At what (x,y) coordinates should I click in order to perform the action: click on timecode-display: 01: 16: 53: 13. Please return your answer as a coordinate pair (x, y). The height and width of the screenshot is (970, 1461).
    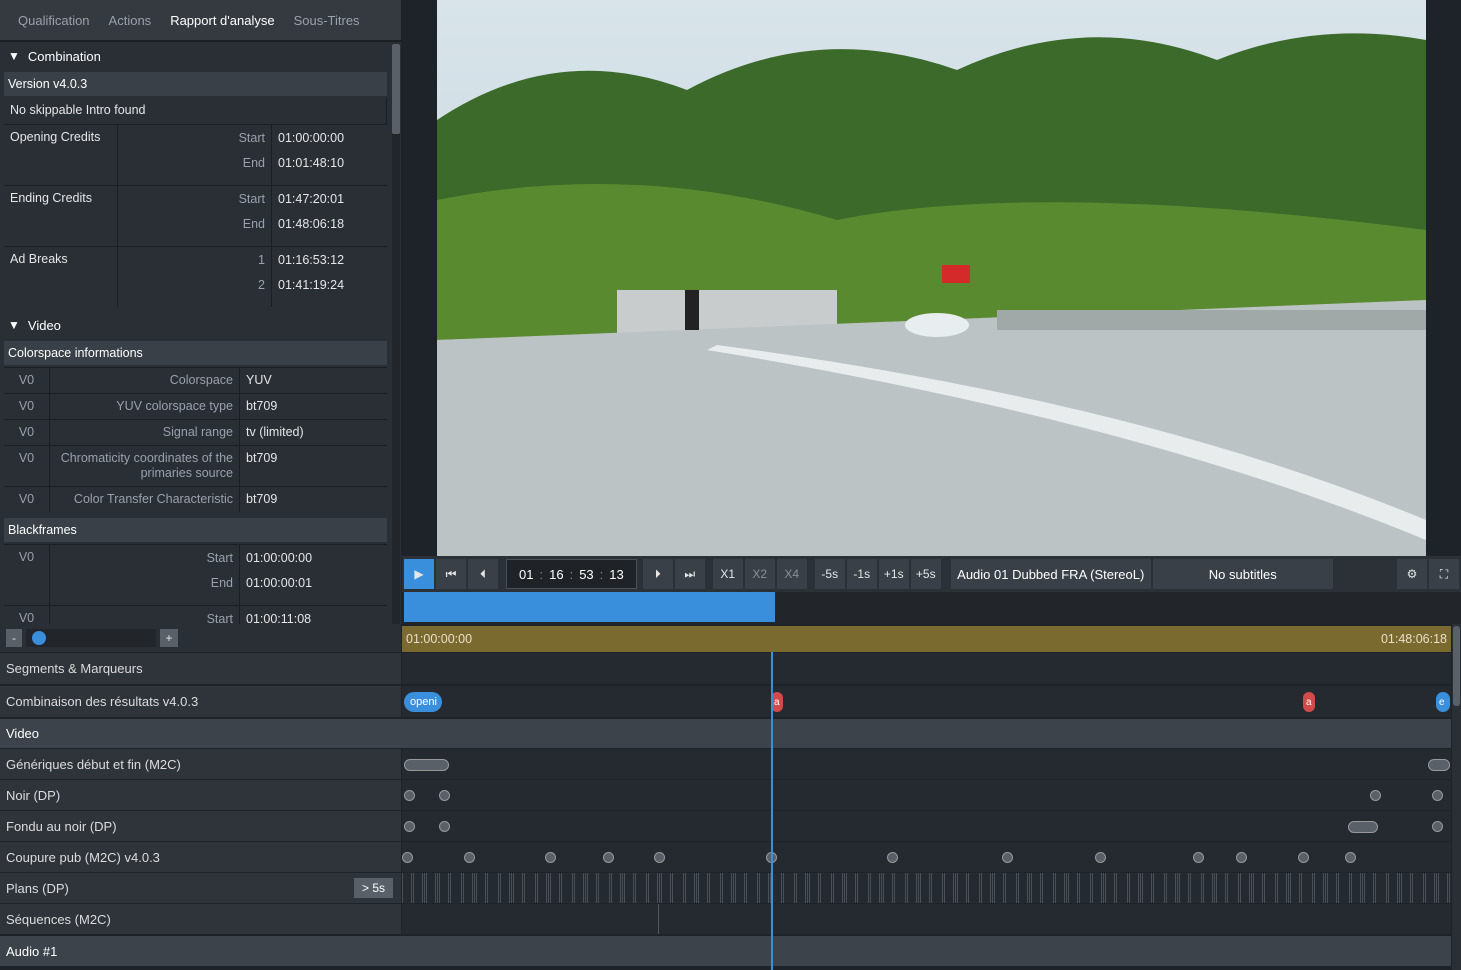
    Looking at the image, I should click on (571, 574).